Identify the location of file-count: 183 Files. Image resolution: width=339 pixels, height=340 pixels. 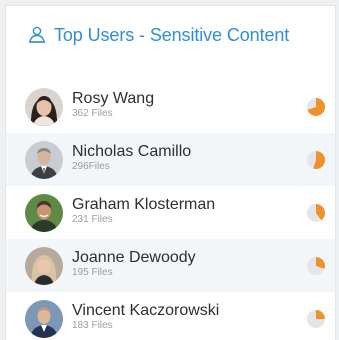
(92, 325).